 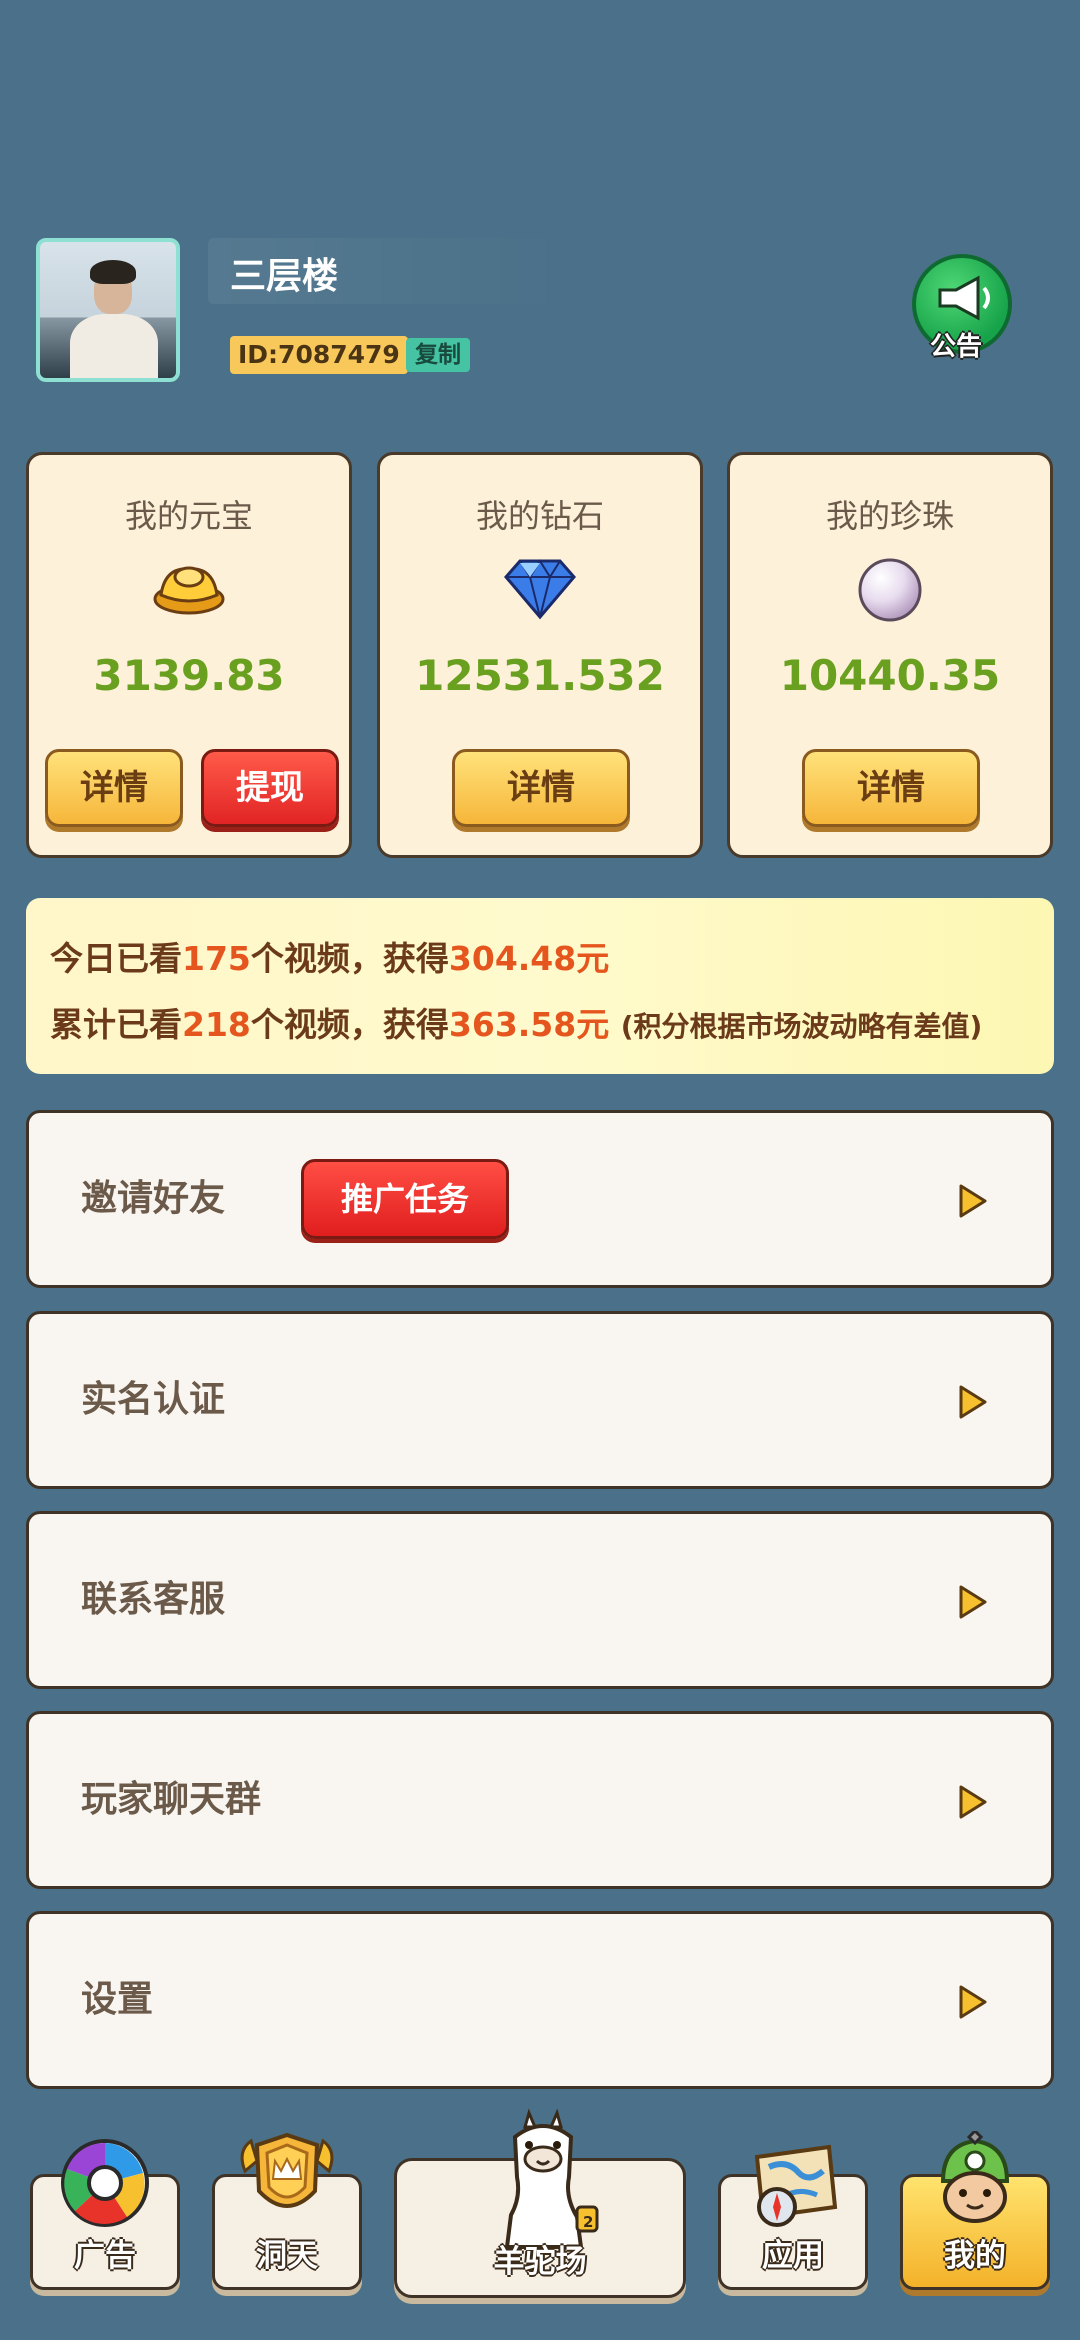 I want to click on ingot-card: 我的元宝 3139.83 详情 提现, so click(x=189, y=655).